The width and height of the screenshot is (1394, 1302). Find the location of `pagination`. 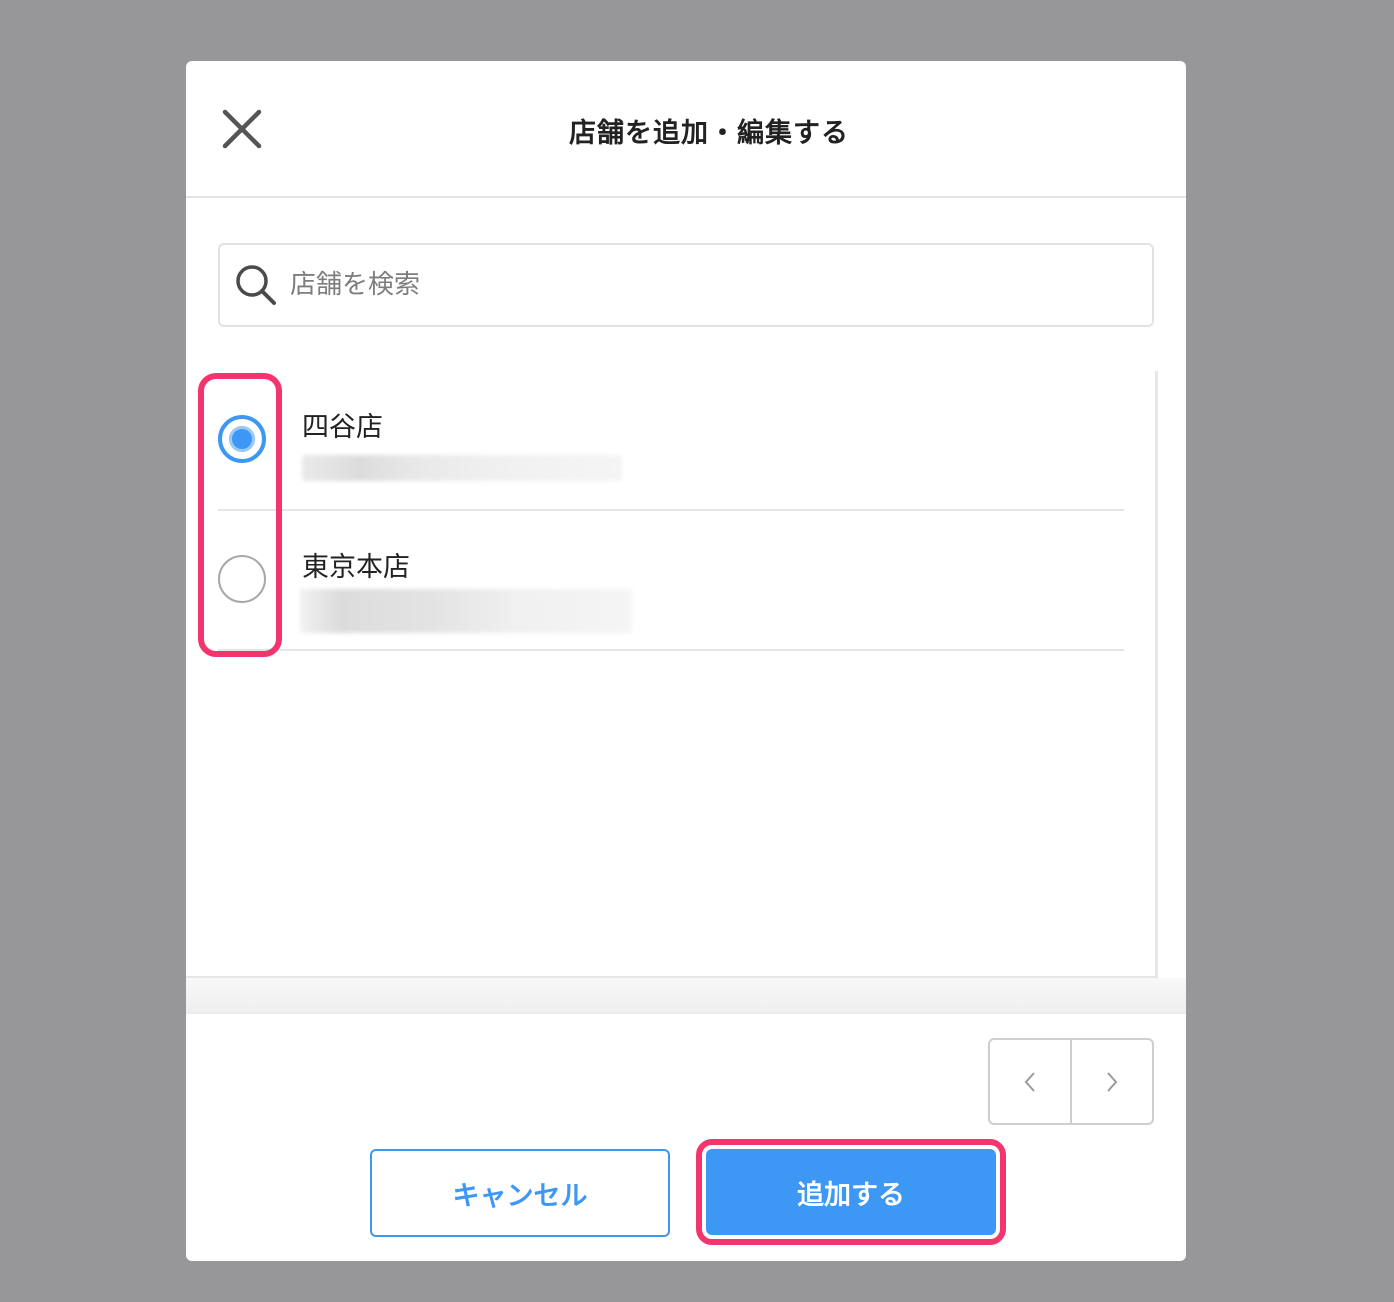

pagination is located at coordinates (1071, 1081).